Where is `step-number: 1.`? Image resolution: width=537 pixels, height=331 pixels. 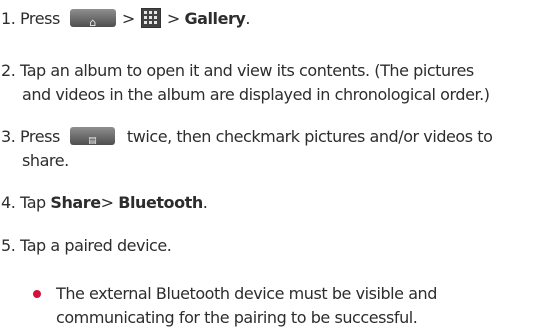
step-number: 1. is located at coordinates (8, 18).